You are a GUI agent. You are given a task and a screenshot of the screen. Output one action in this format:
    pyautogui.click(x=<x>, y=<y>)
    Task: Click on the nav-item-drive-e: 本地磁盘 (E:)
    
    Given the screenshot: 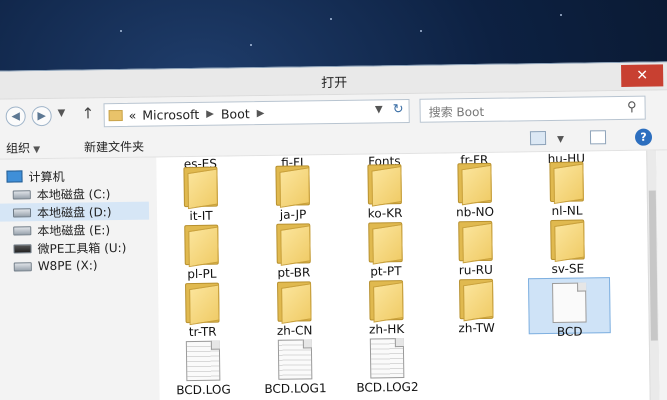 What is the action you would take?
    pyautogui.click(x=61, y=229)
    